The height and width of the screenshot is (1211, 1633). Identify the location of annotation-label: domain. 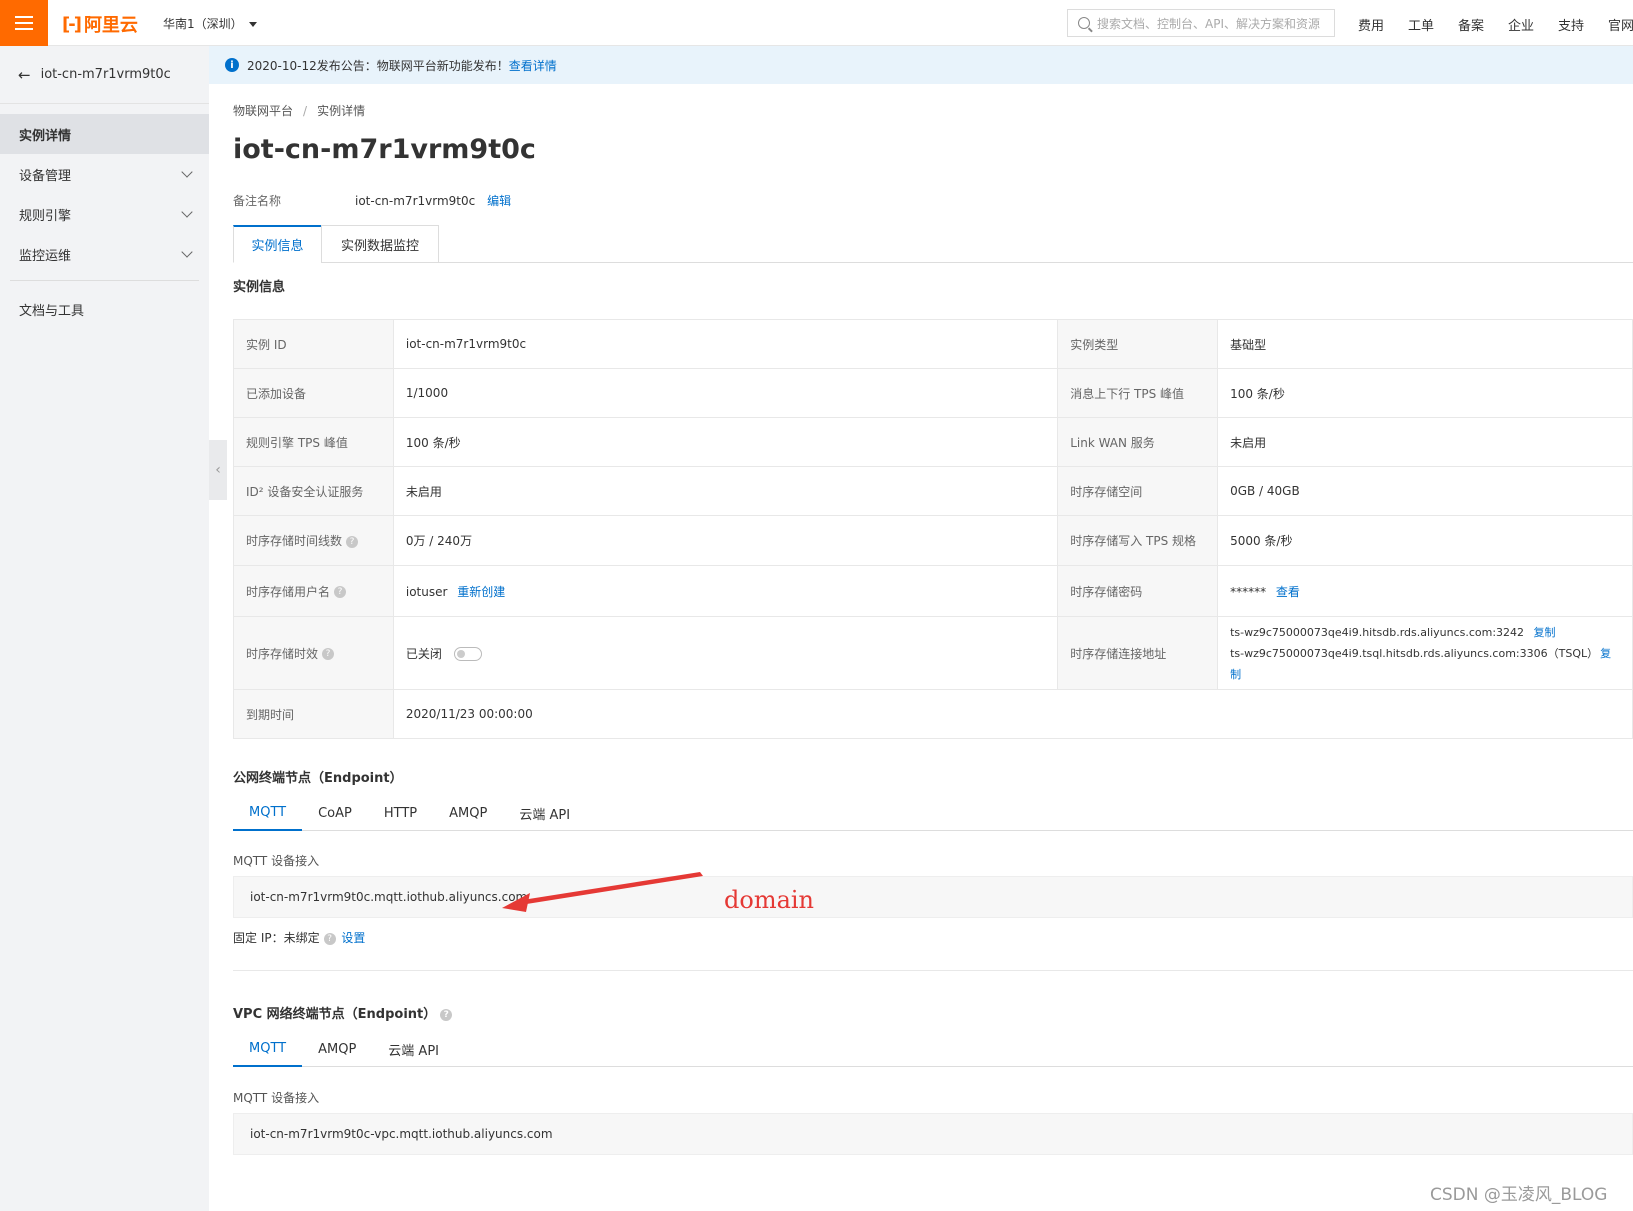
(769, 900).